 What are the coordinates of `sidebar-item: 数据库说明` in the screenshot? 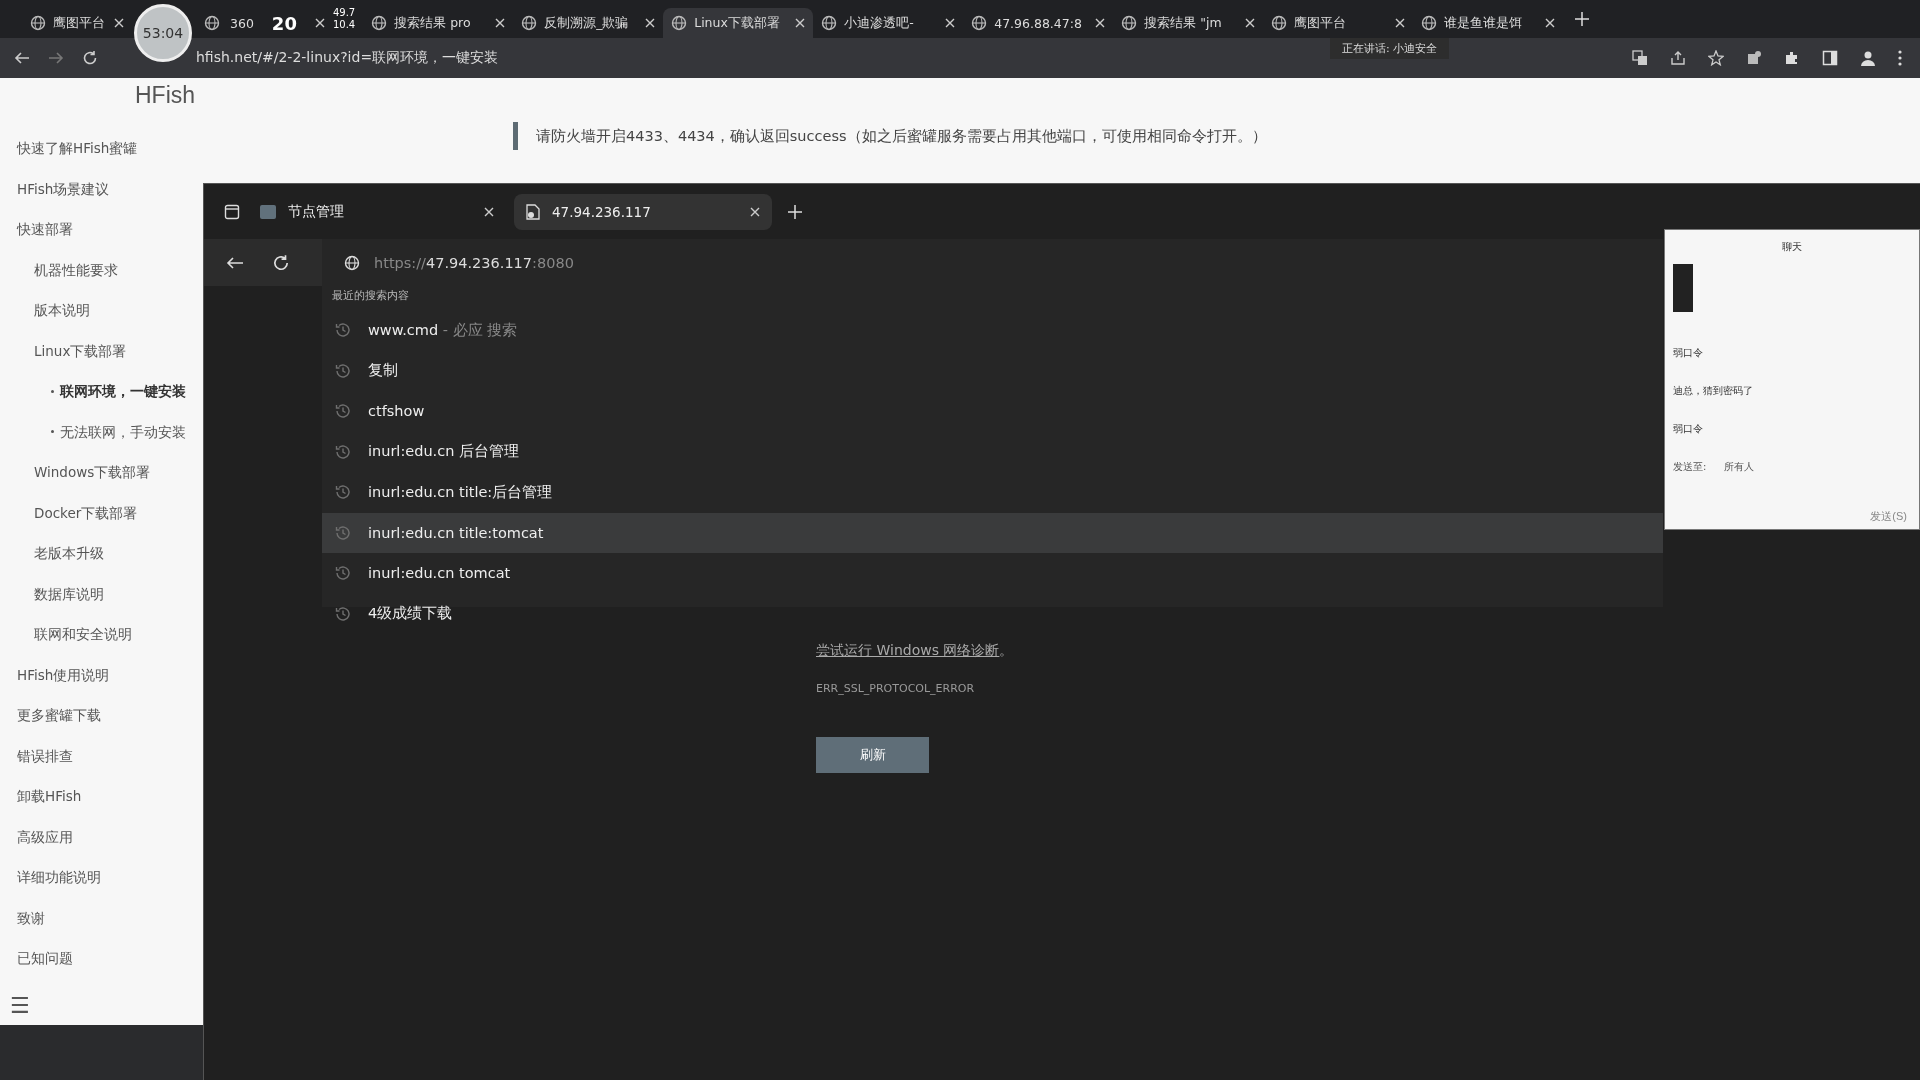 It's located at (69, 593).